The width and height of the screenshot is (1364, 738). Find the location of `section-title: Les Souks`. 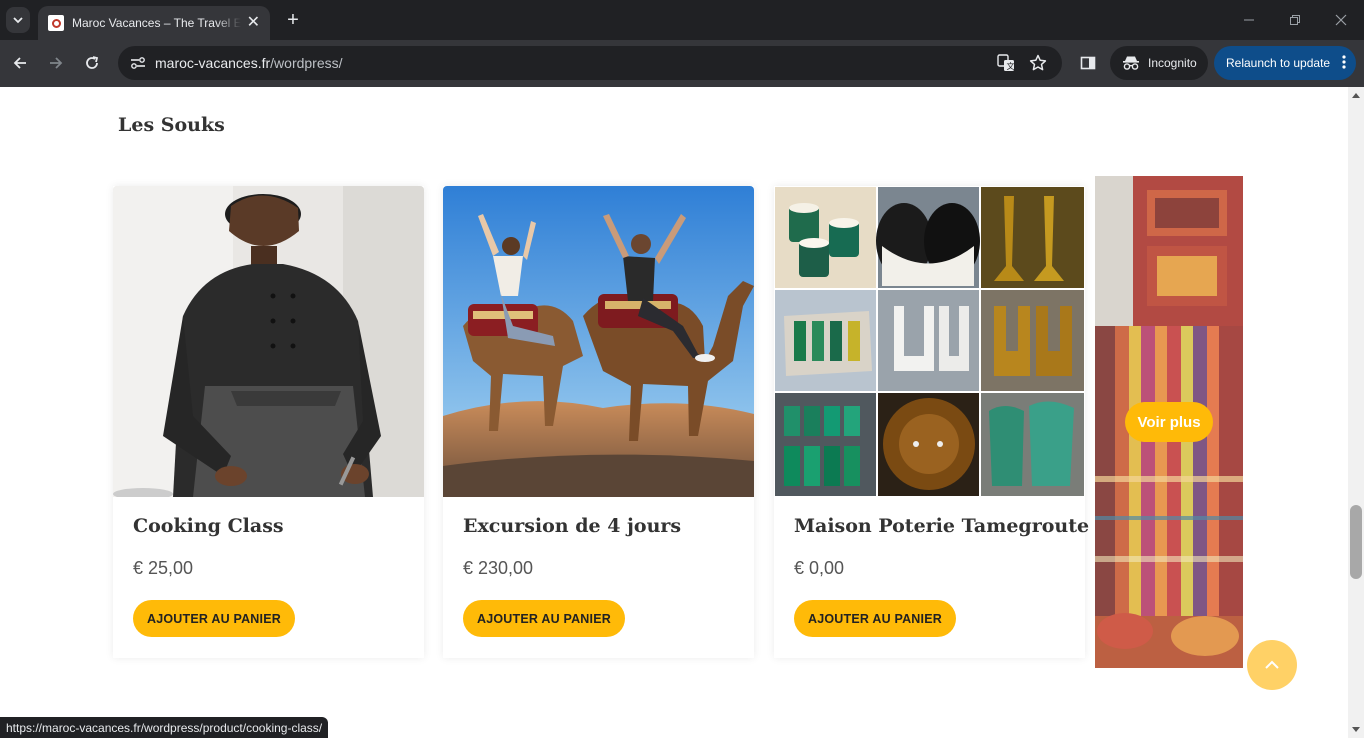

section-title: Les Souks is located at coordinates (171, 125).